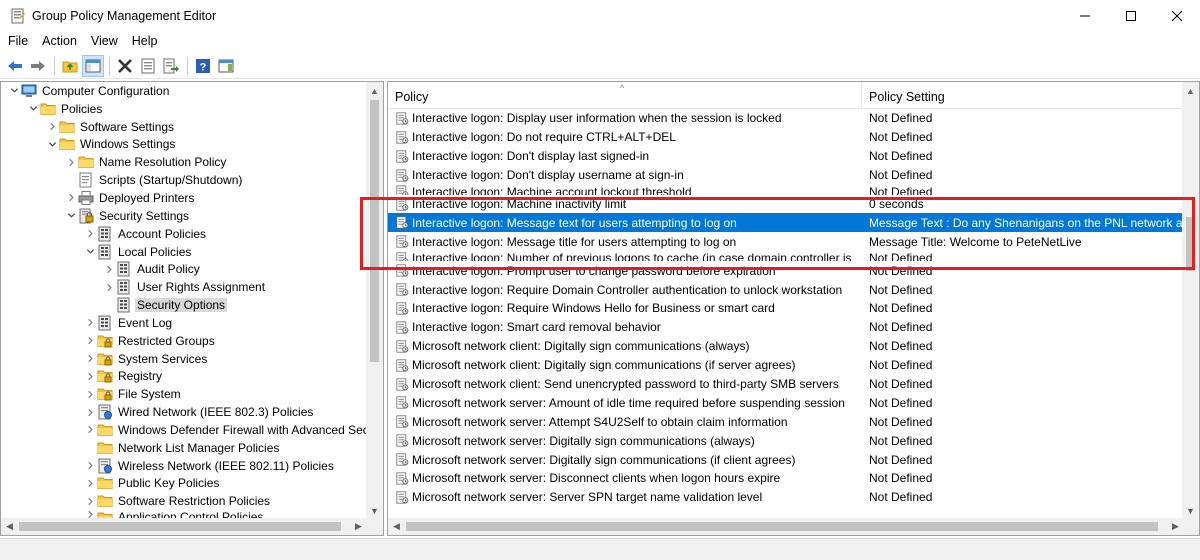 Image resolution: width=1200 pixels, height=560 pixels. I want to click on tree-item: Wireless Network (IEEE 802.11) Policies, so click(184, 466).